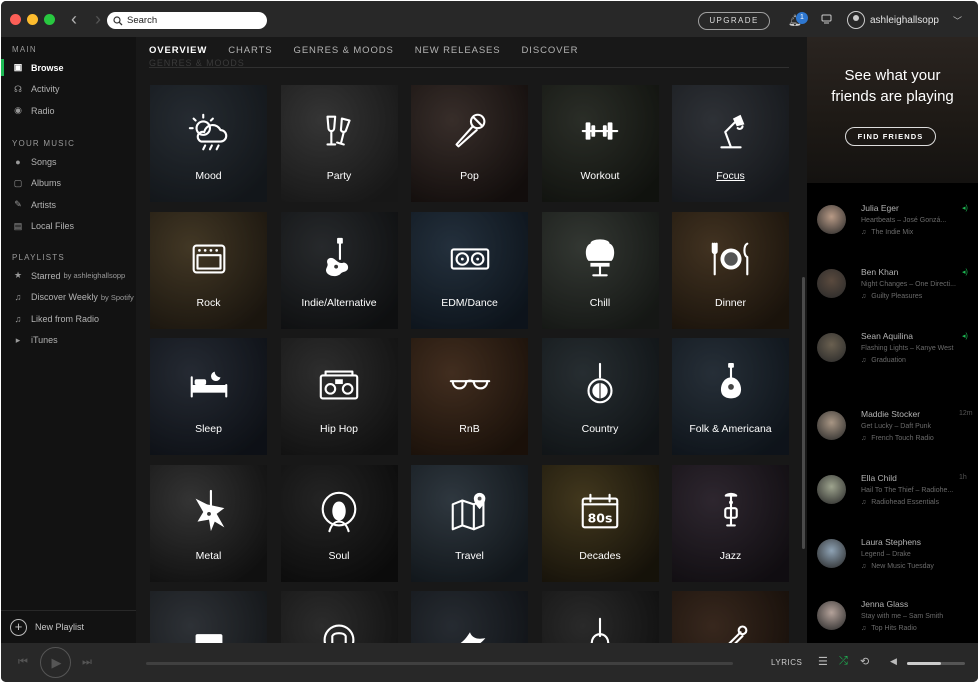 This screenshot has width=980, height=683. Describe the element at coordinates (600, 523) in the screenshot. I see `genre-tile-decades: 80s Decades` at that location.